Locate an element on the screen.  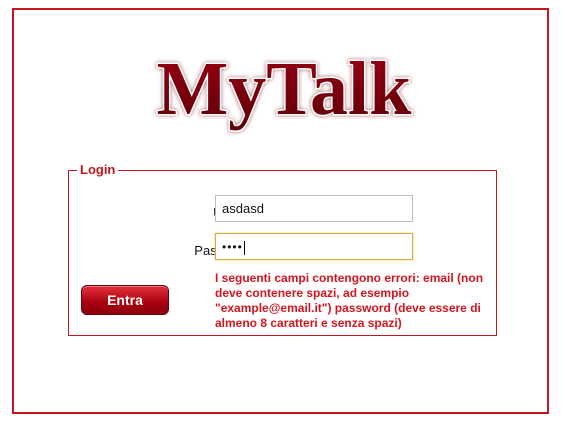
password-mask: •••• is located at coordinates (232, 247).